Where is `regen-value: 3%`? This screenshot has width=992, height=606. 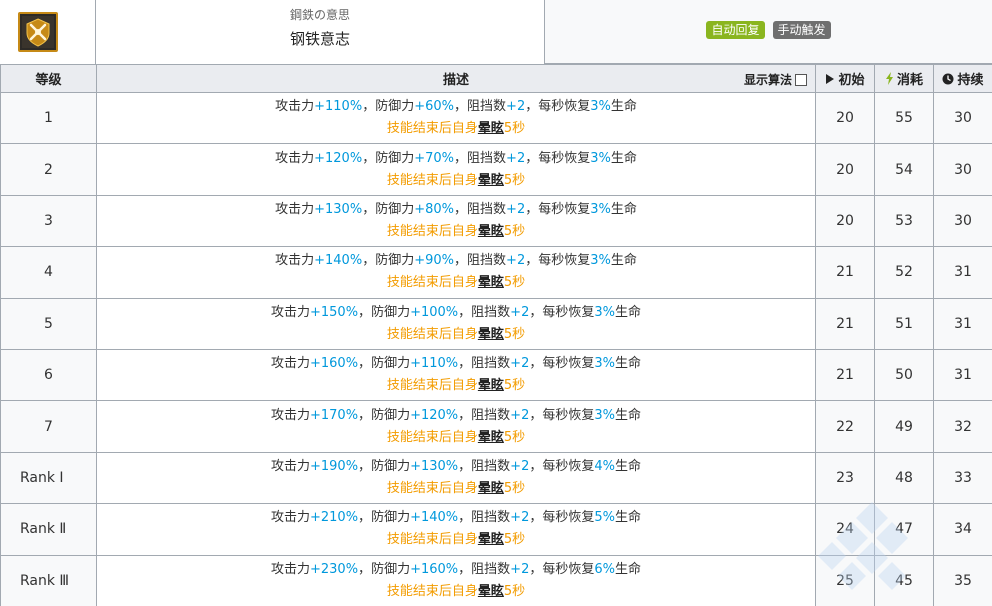
regen-value: 3% is located at coordinates (600, 209).